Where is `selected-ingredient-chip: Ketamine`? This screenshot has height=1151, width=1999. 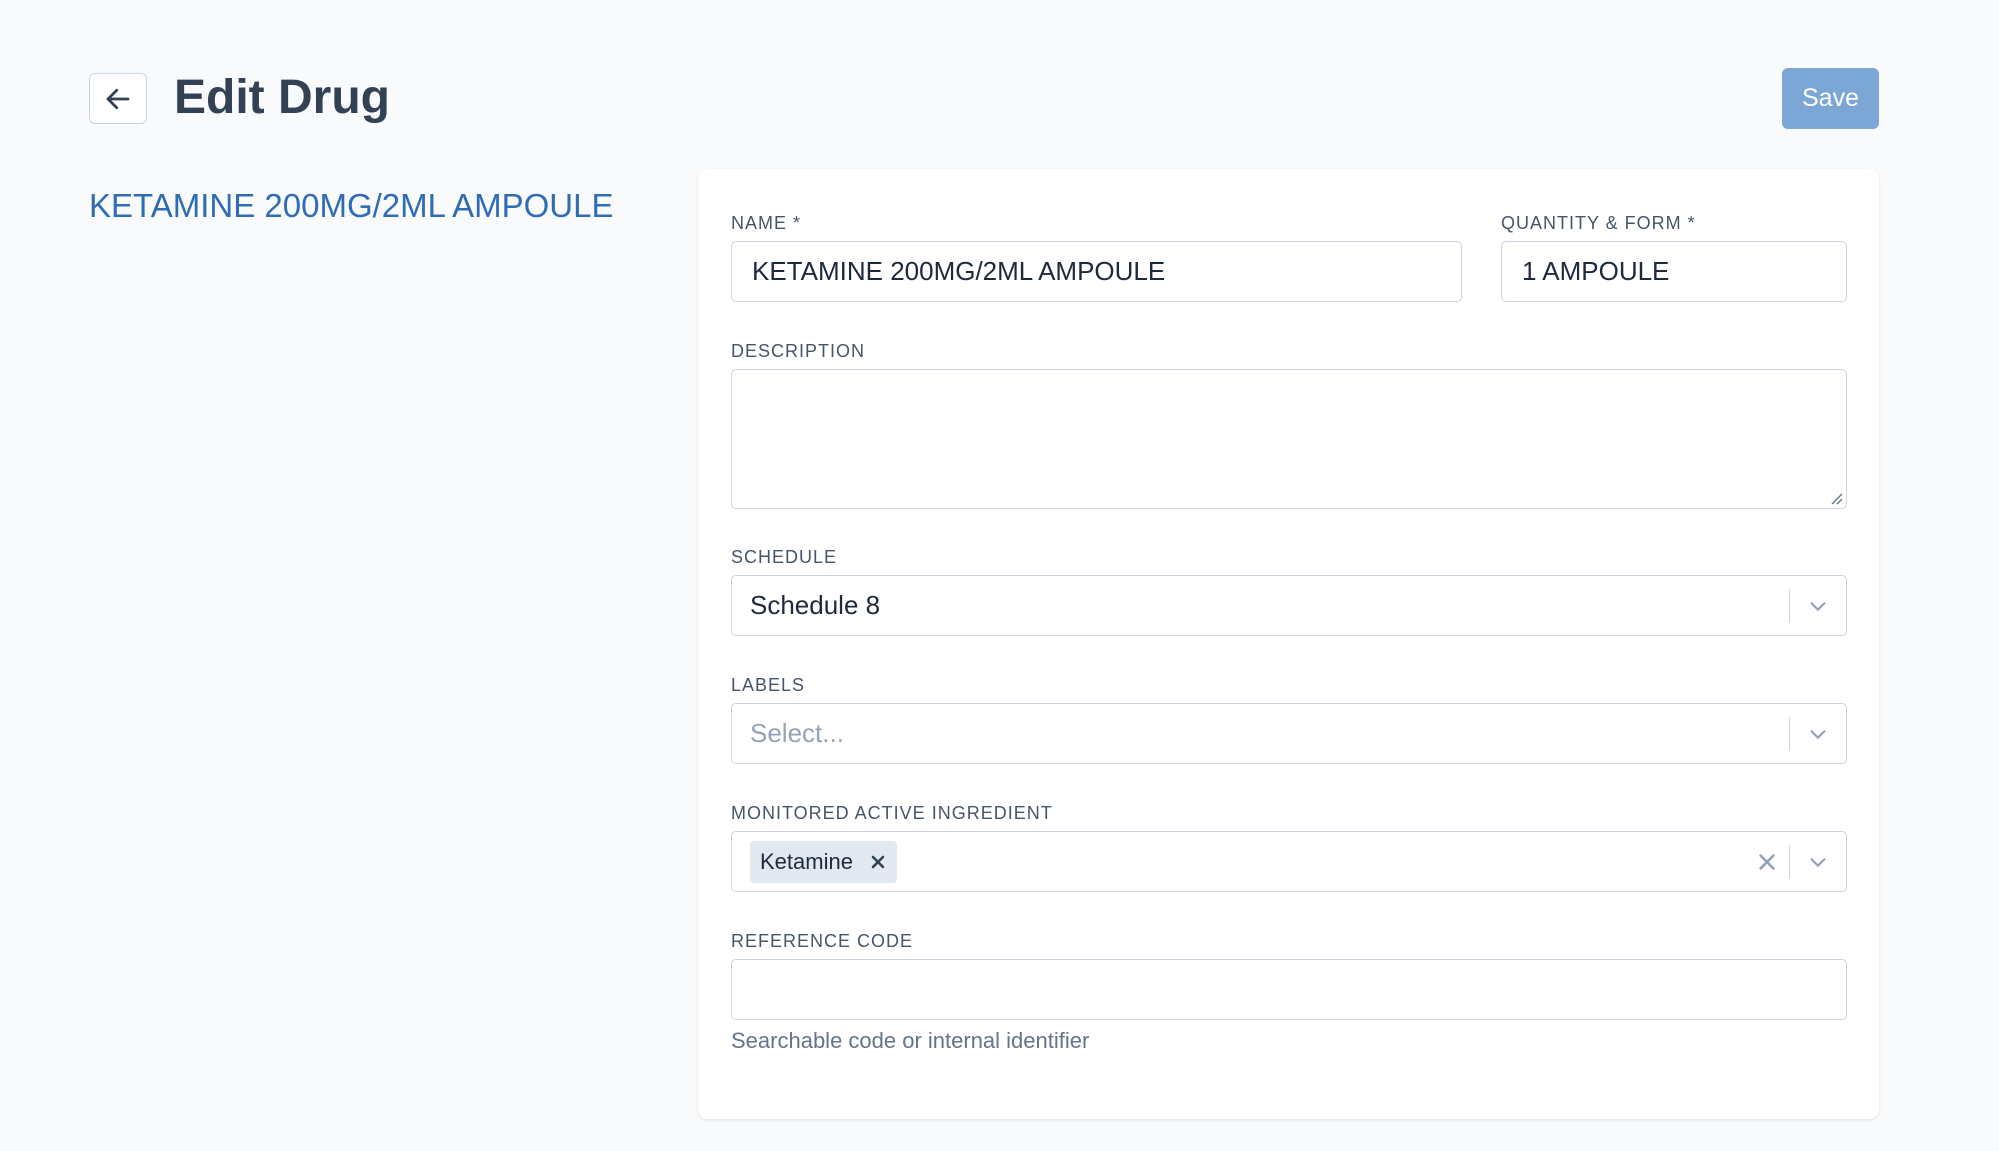 selected-ingredient-chip: Ketamine is located at coordinates (823, 861).